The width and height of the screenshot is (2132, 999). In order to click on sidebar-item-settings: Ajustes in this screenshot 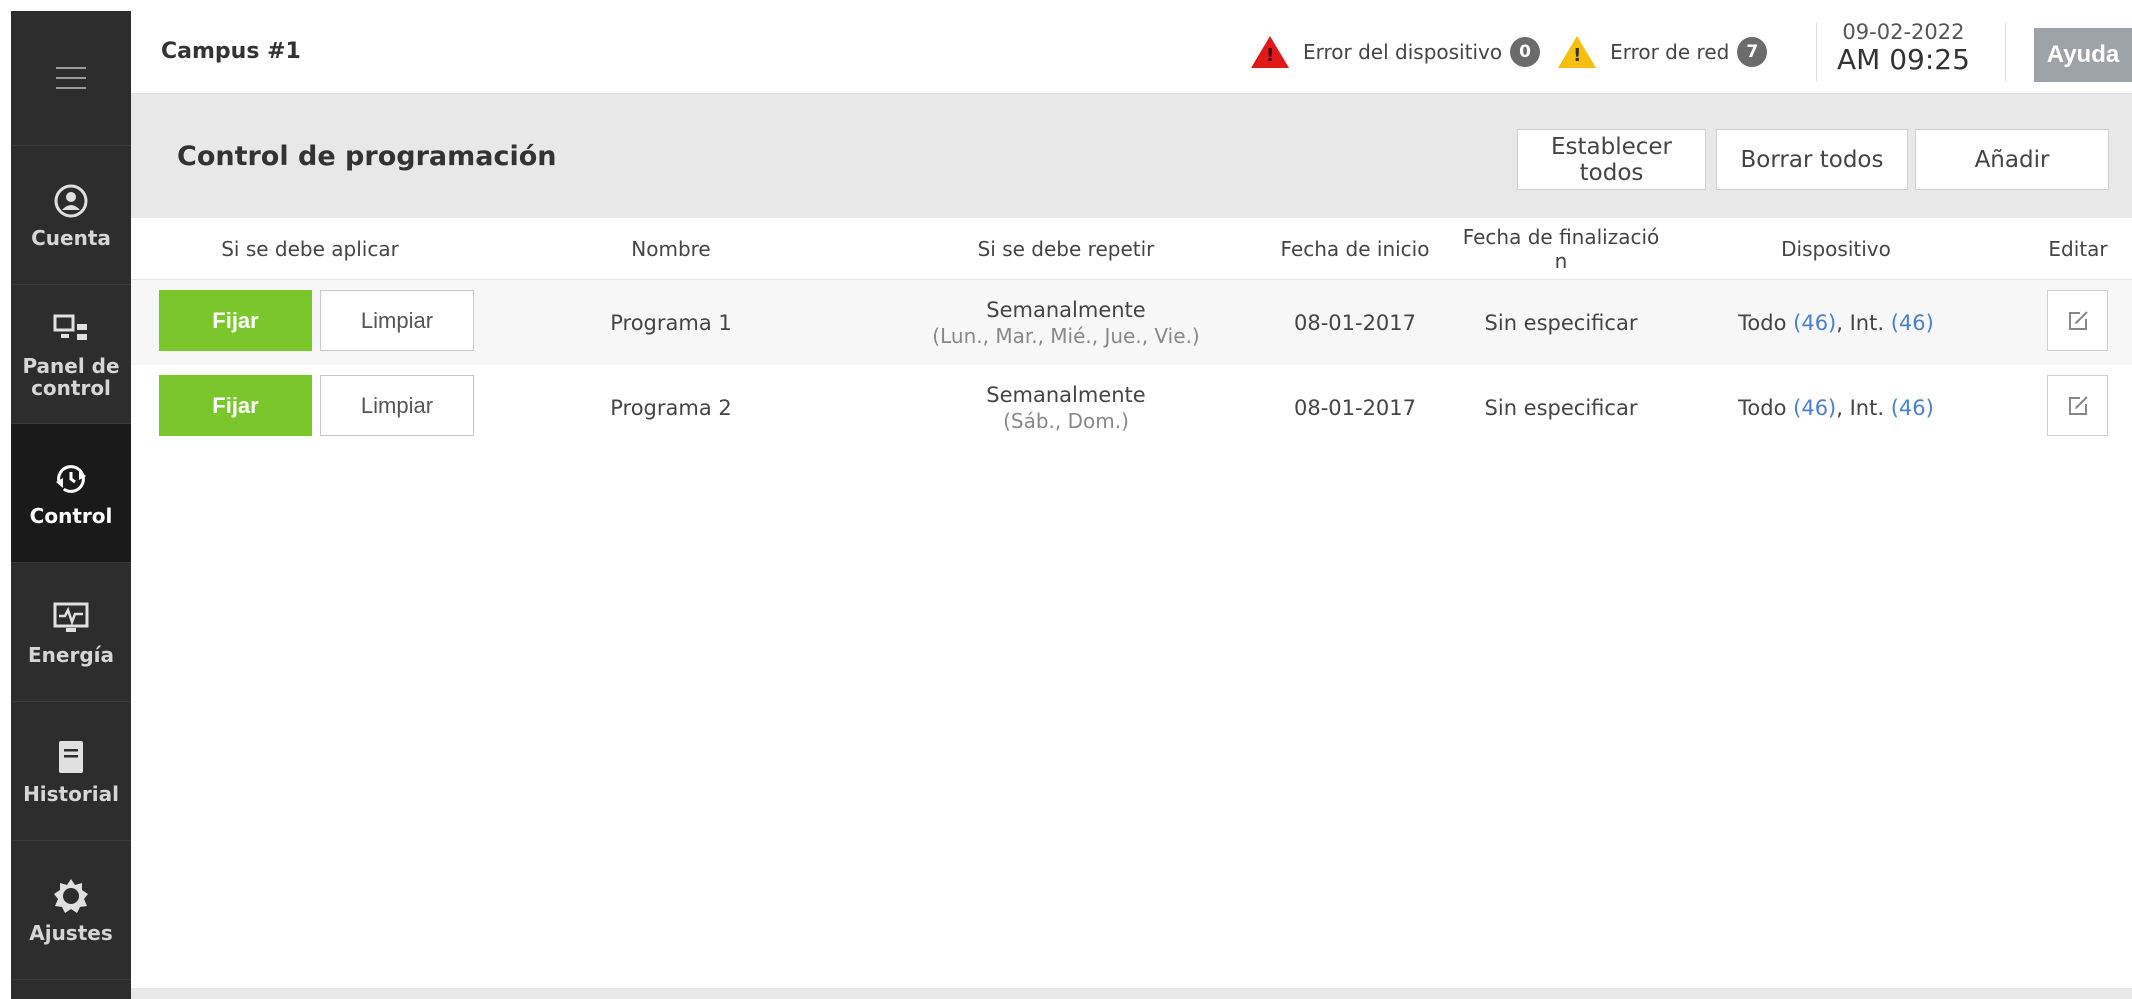, I will do `click(71, 910)`.